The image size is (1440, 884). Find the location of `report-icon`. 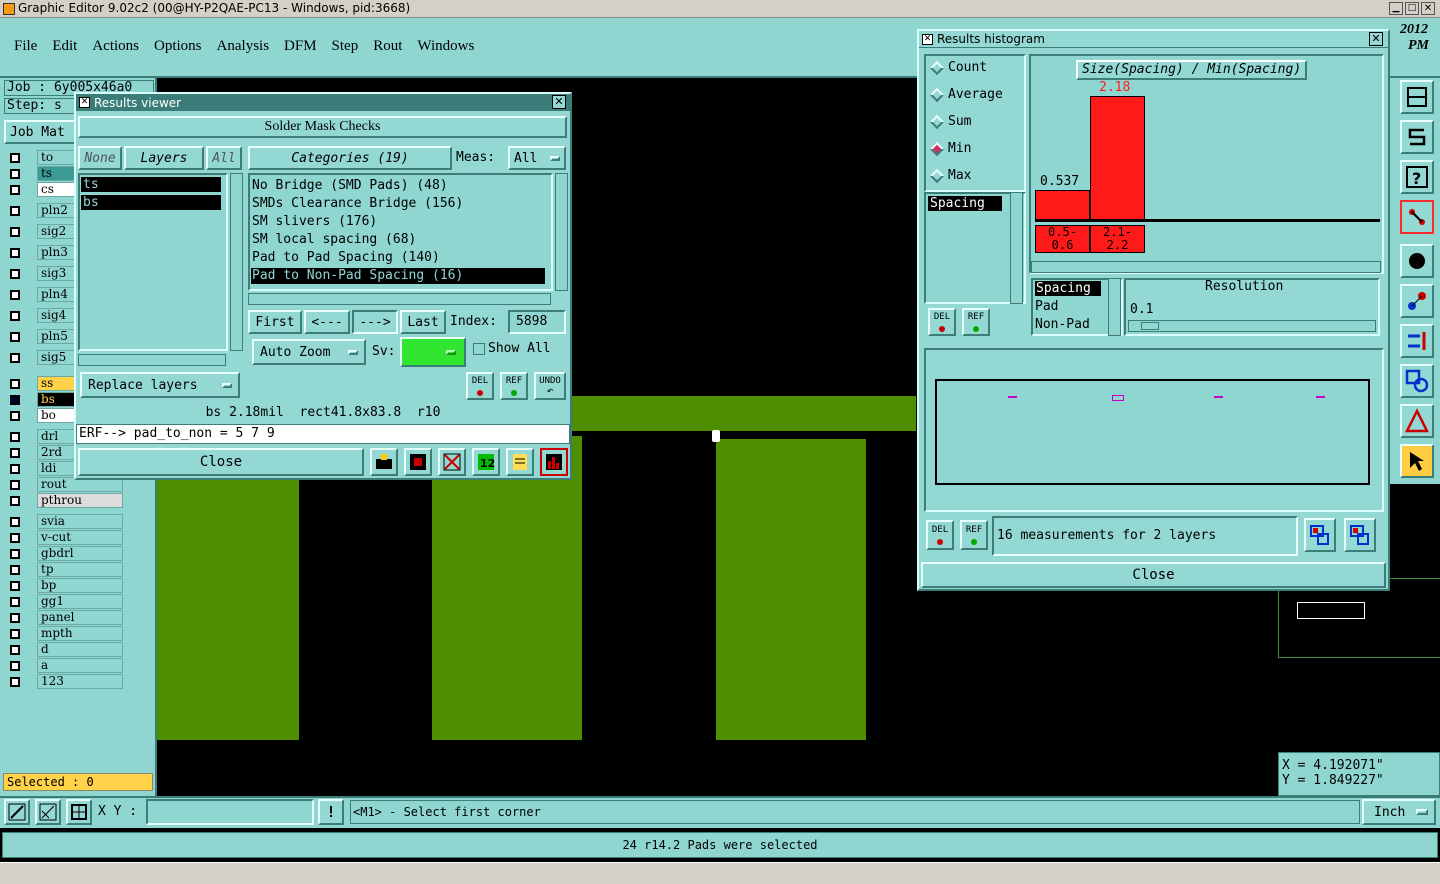

report-icon is located at coordinates (418, 462).